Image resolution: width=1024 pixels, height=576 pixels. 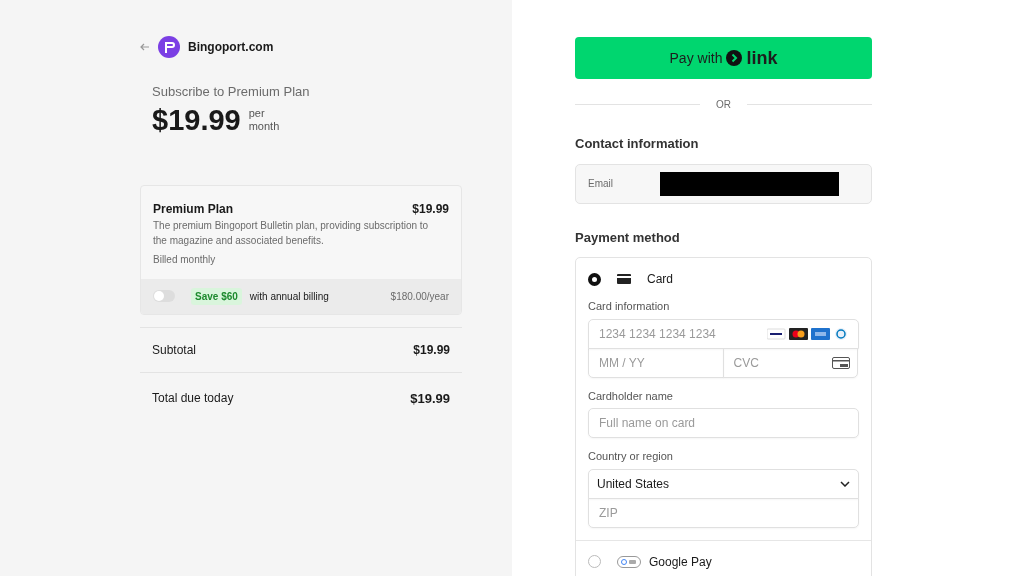 What do you see at coordinates (419, 296) in the screenshot?
I see `annual-price: $180.00/year` at bounding box center [419, 296].